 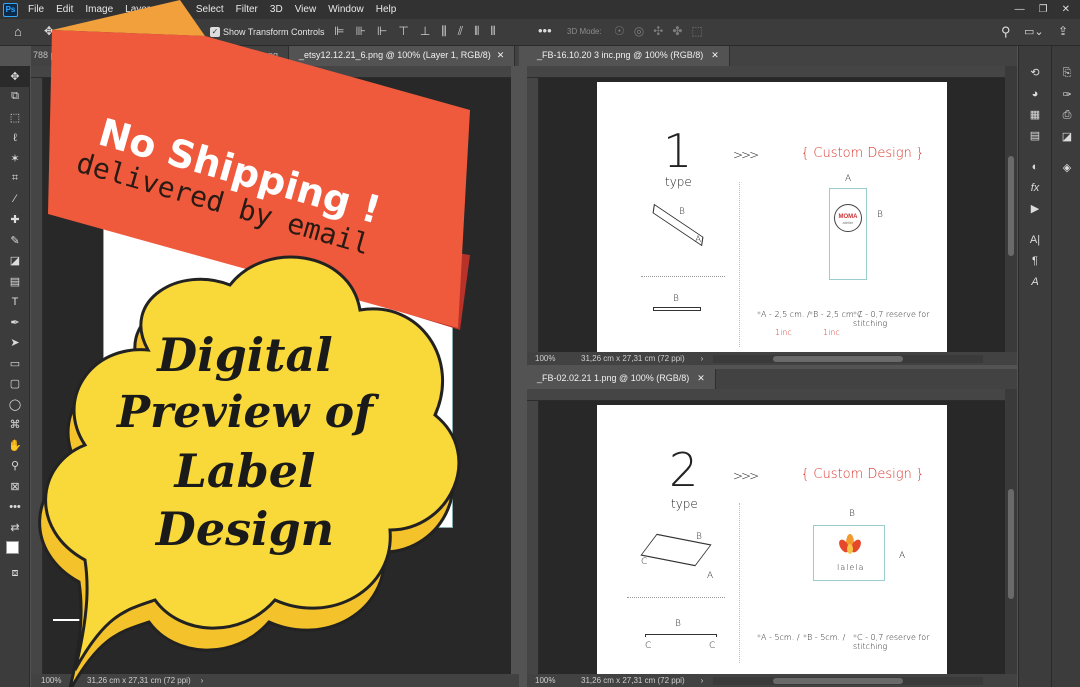 I want to click on doc1-tabbar: _FB-16.10.20 3 inc.png @ 100% (RGB/8) ✕, so click(x=772, y=56).